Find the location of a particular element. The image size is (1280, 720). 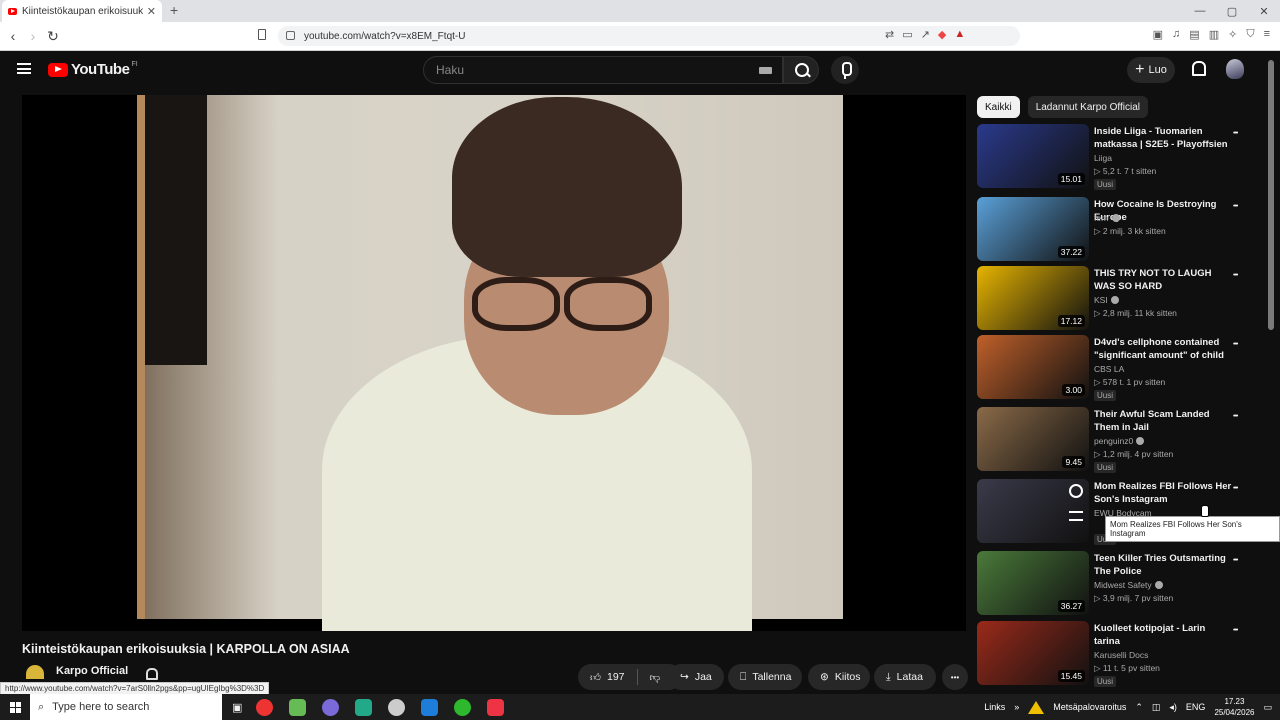

more-actions-button: ••• is located at coordinates (955, 677).